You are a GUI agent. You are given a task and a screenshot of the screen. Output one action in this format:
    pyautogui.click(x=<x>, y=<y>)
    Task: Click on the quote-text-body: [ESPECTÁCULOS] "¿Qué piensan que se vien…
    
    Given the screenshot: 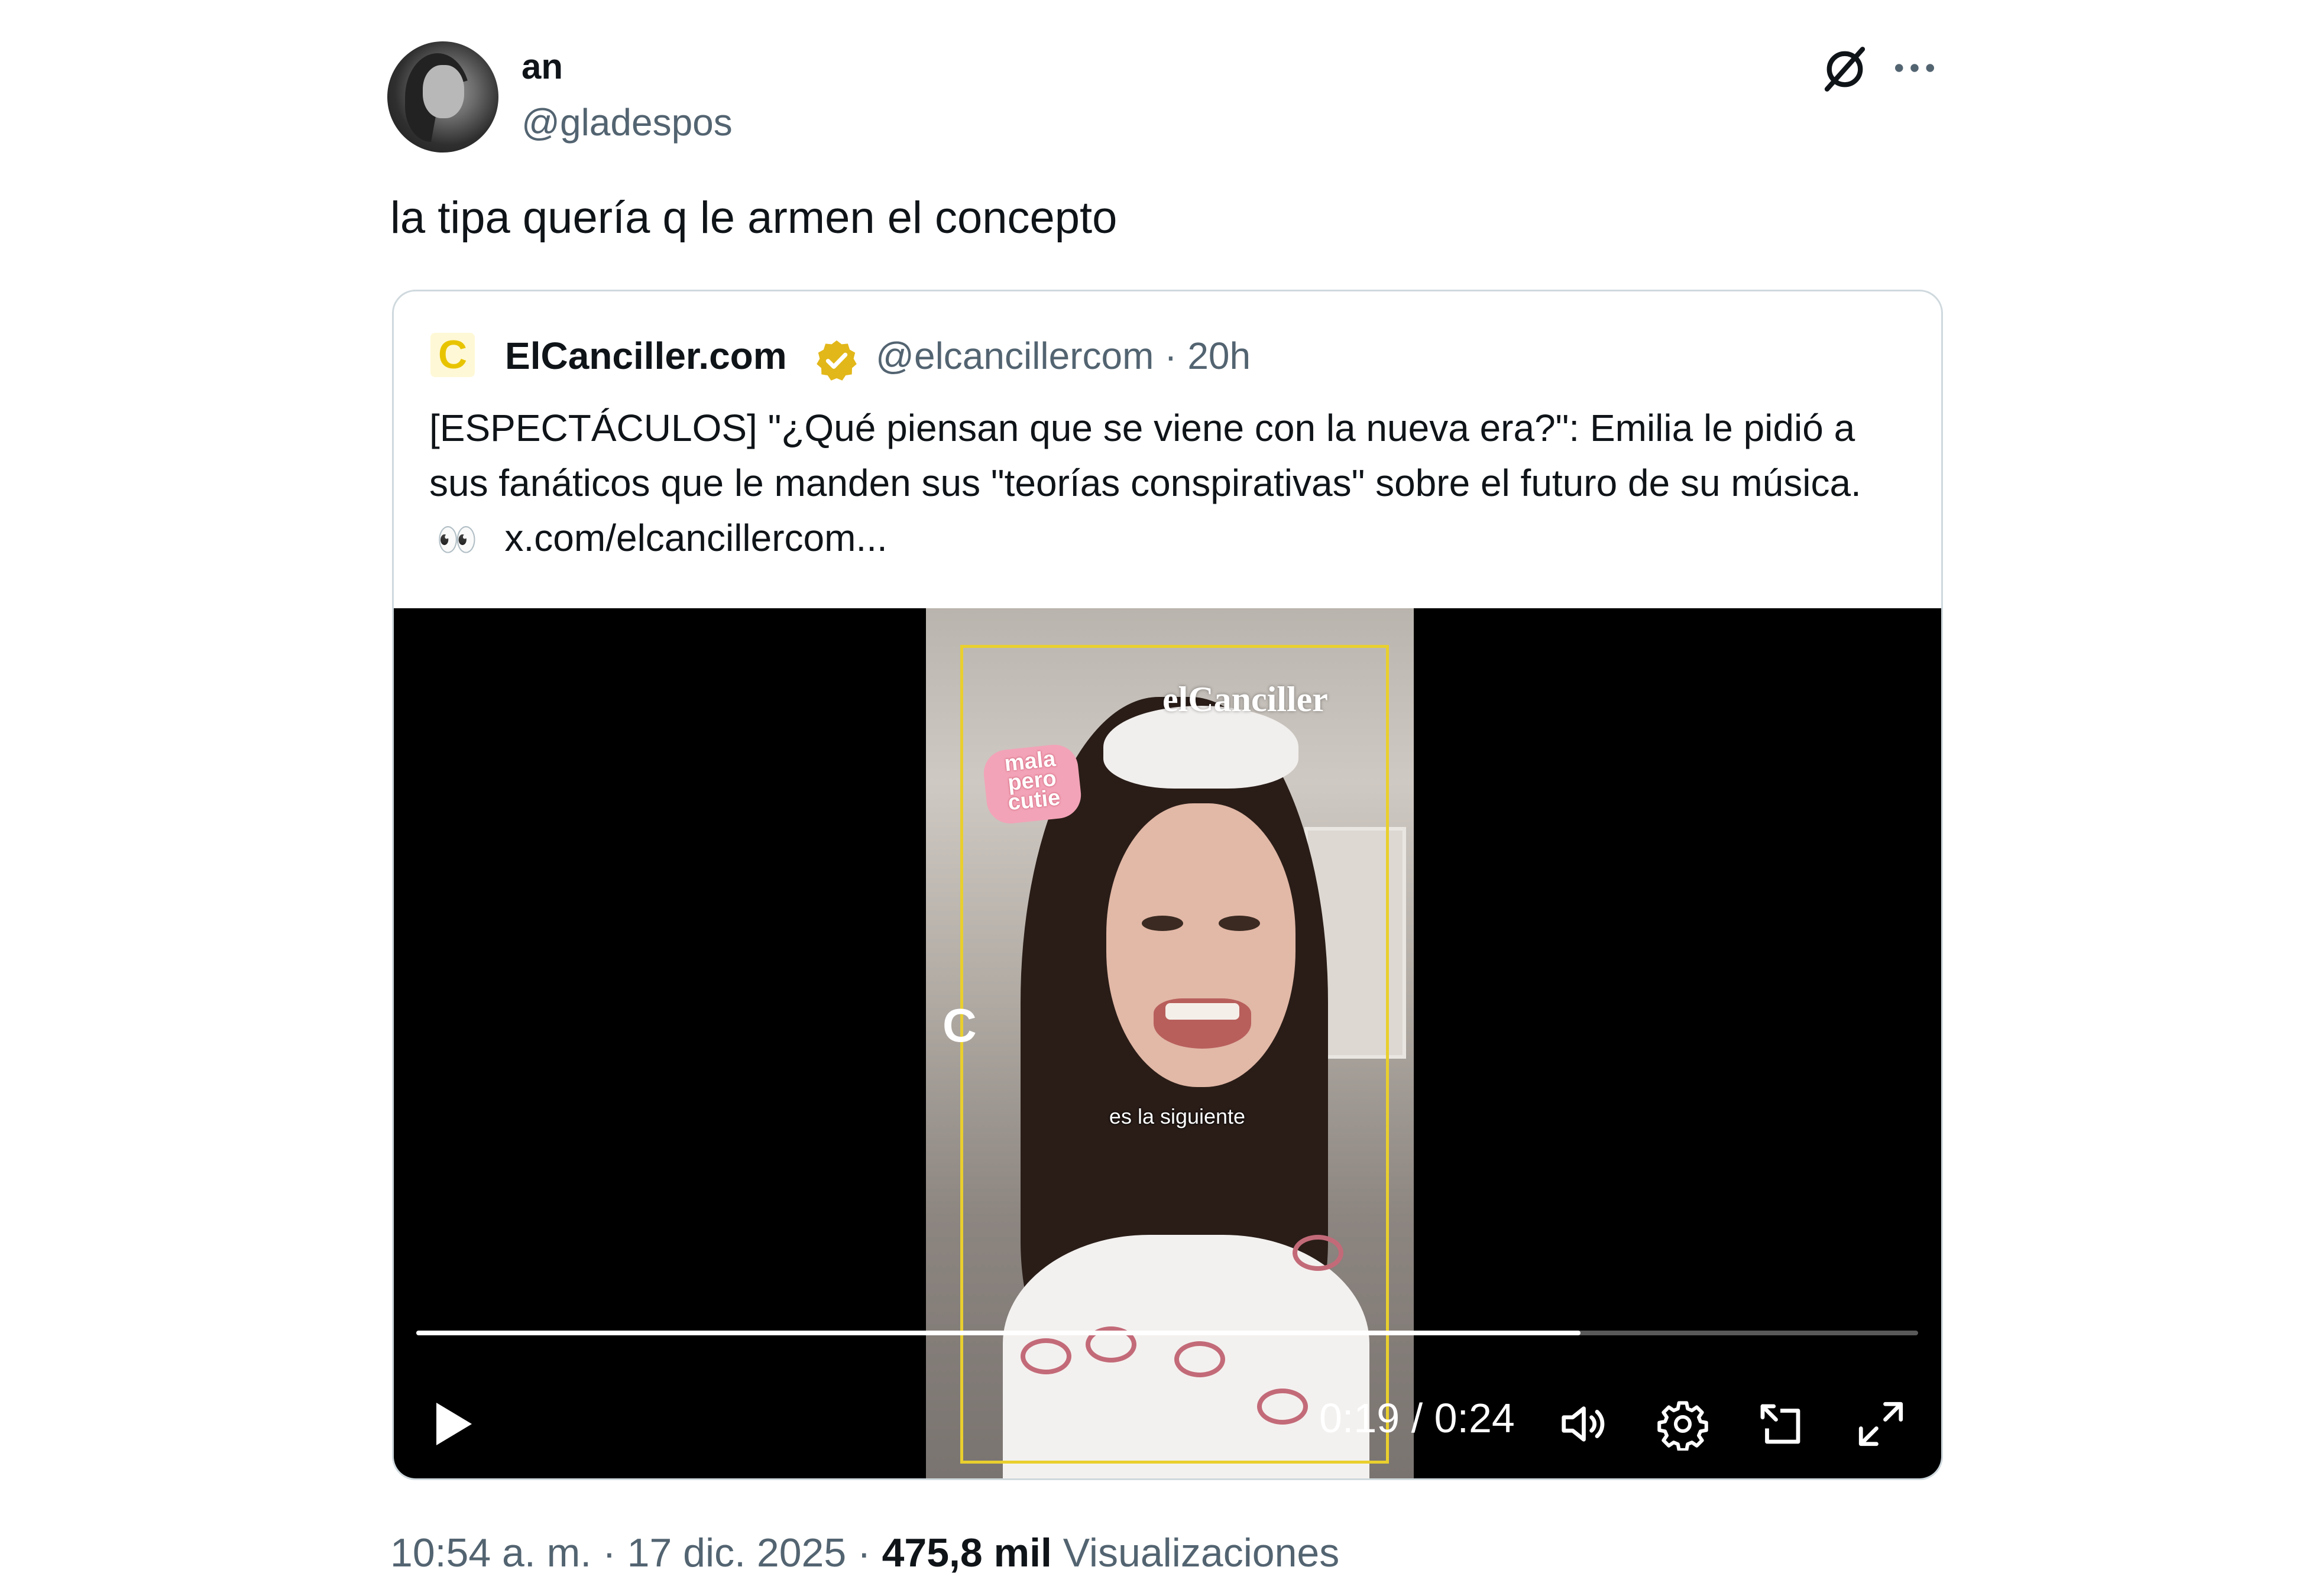 What is the action you would take?
    pyautogui.click(x=1145, y=455)
    